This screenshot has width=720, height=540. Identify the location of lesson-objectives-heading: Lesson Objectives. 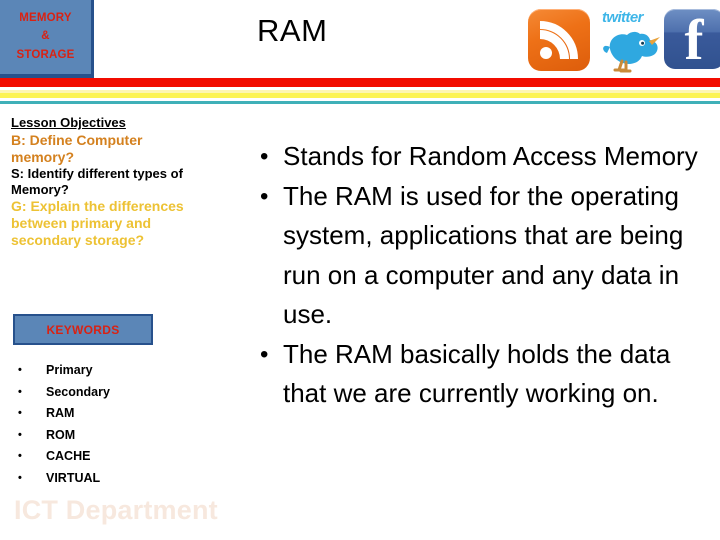
(68, 122).